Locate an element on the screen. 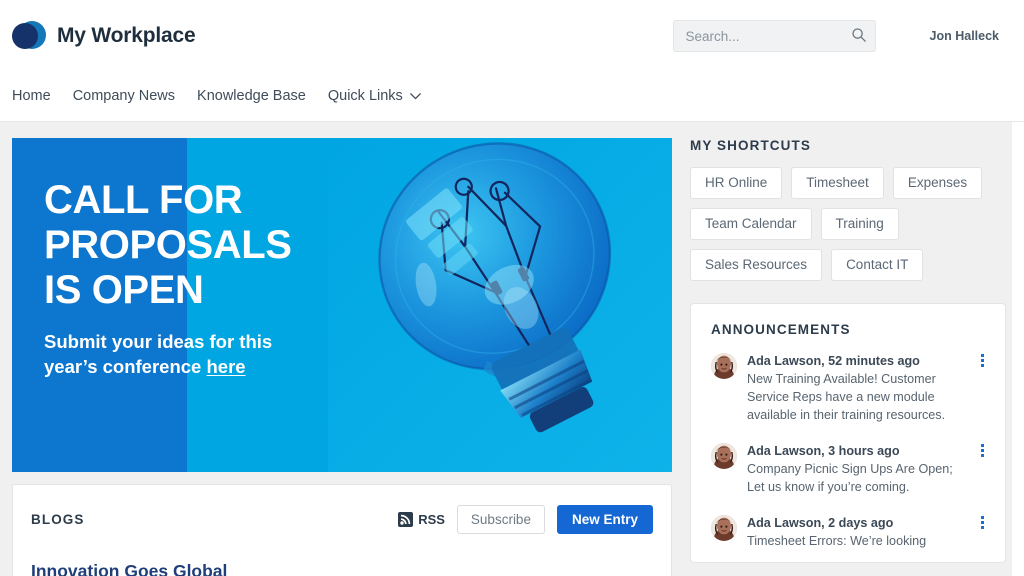  nav-item-company-news-label: Company News is located at coordinates (124, 96).